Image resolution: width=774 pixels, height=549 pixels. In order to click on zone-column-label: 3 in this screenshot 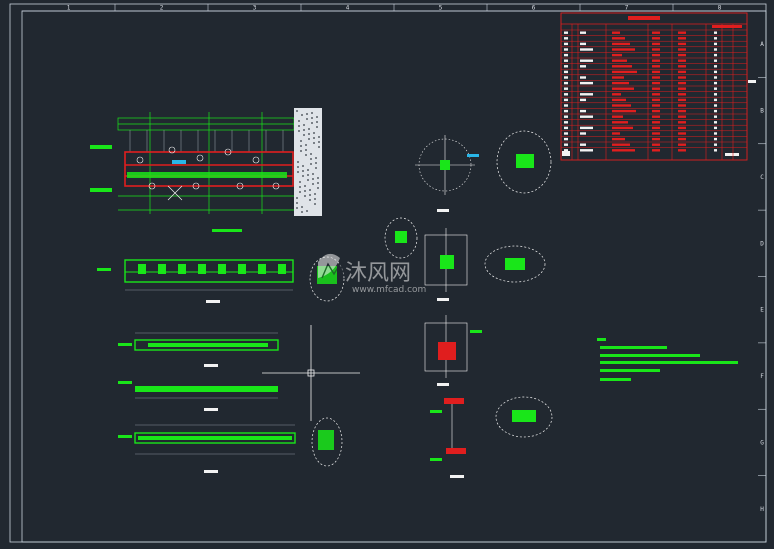, I will do `click(255, 8)`.